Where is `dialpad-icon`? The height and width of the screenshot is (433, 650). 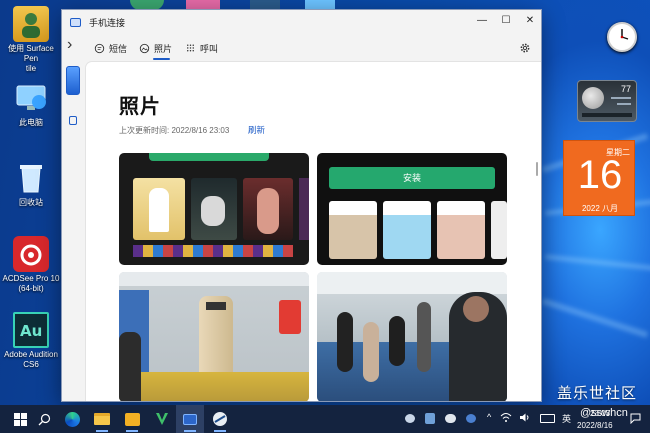 dialpad-icon is located at coordinates (190, 48).